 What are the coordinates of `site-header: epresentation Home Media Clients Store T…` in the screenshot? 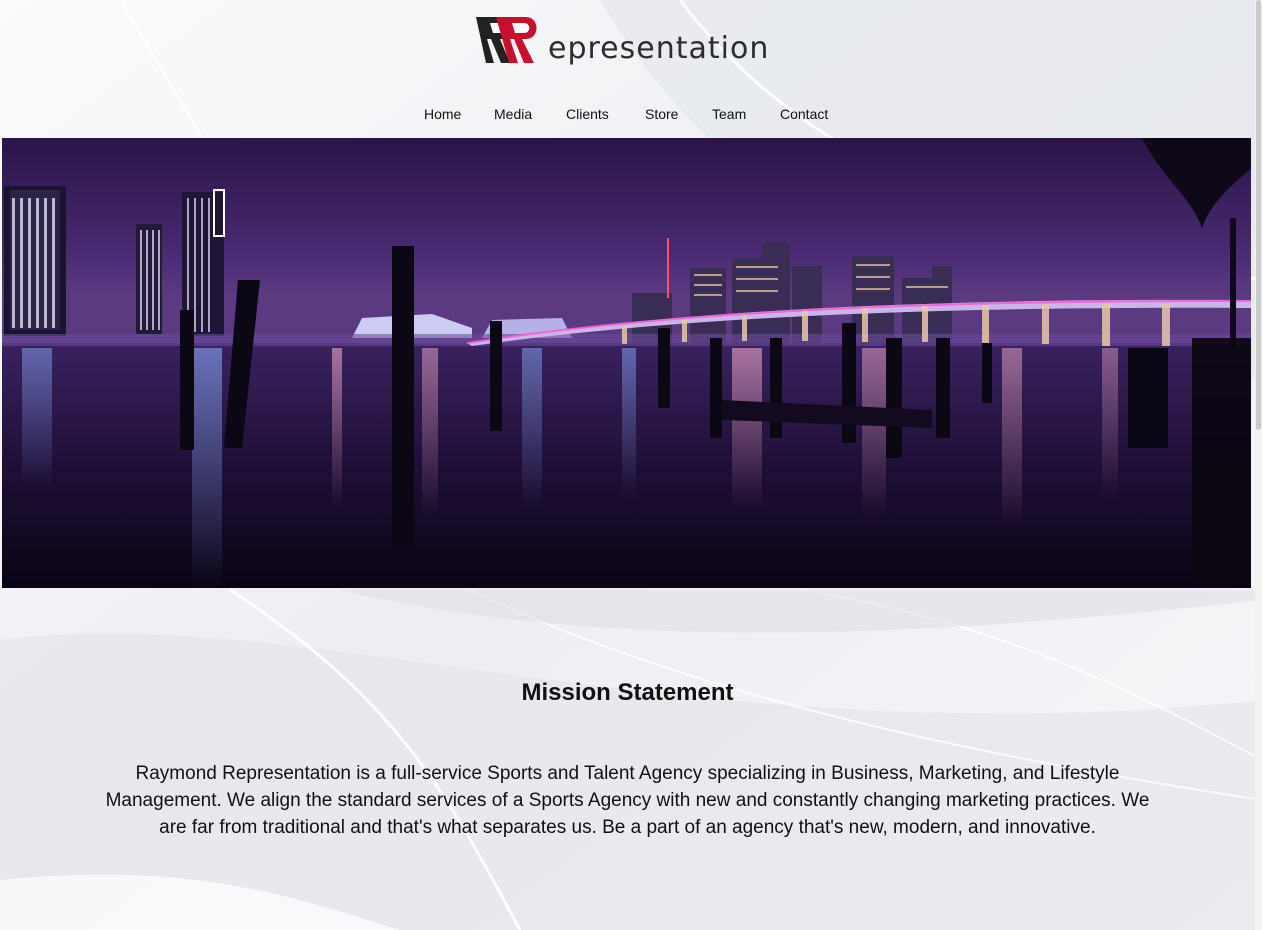 It's located at (627, 69).